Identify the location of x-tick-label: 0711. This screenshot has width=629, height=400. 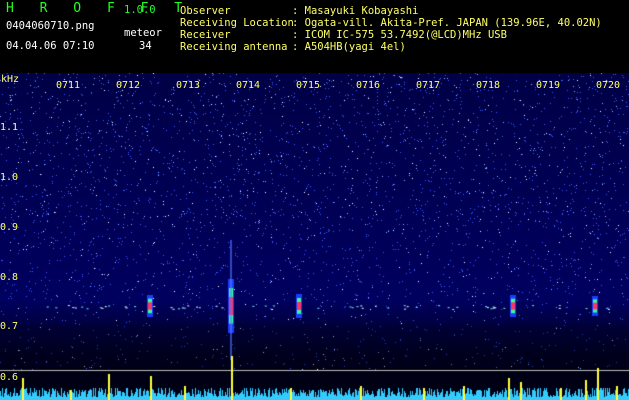
(68, 85).